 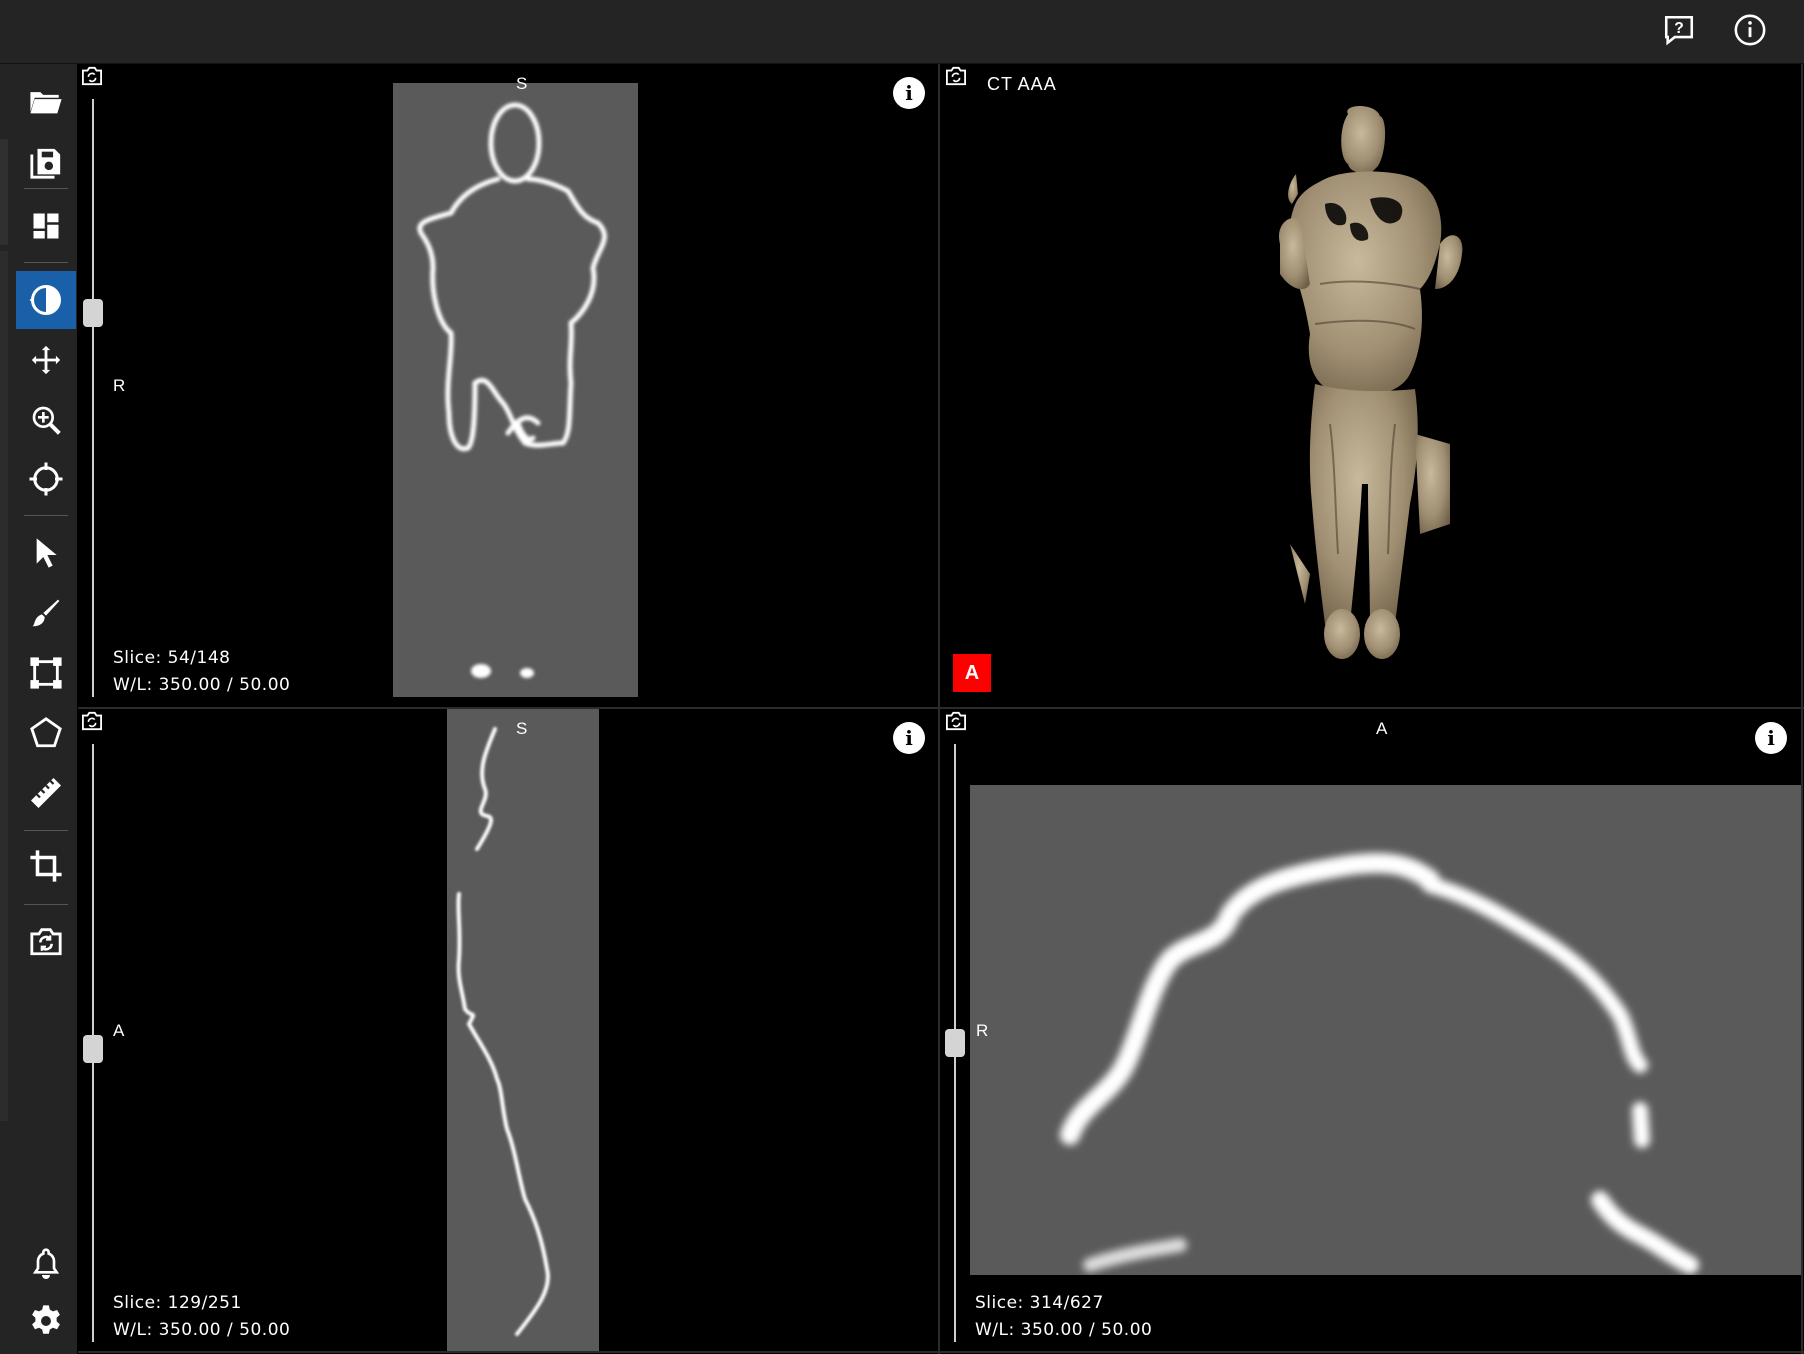 What do you see at coordinates (201, 672) in the screenshot?
I see `slice-info: Slice: 54/148 W/L: 350.00 / 50.00` at bounding box center [201, 672].